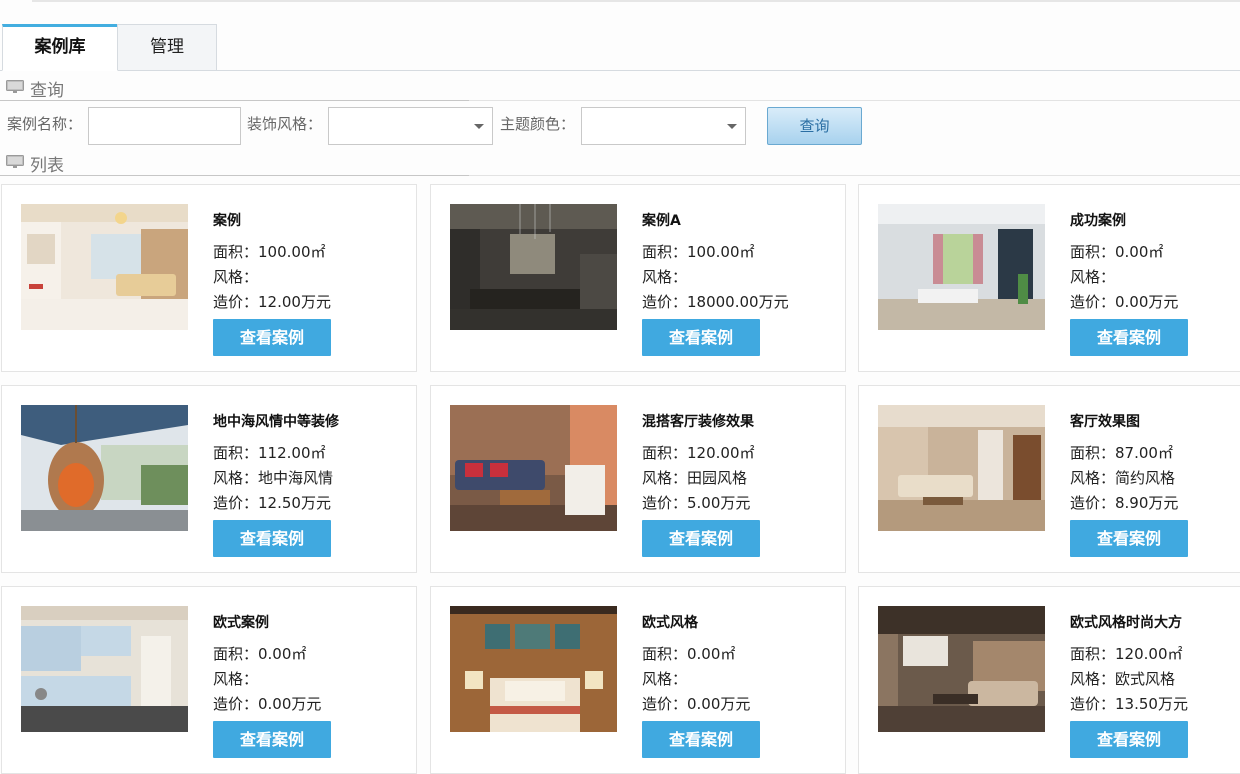 The height and width of the screenshot is (774, 1240). Describe the element at coordinates (1124, 503) in the screenshot. I see `case-price: 造价：8.90万元` at that location.